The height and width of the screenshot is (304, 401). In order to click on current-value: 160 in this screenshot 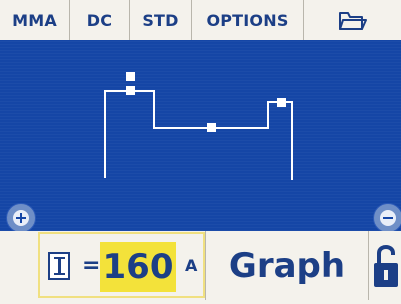, I will do `click(138, 267)`.